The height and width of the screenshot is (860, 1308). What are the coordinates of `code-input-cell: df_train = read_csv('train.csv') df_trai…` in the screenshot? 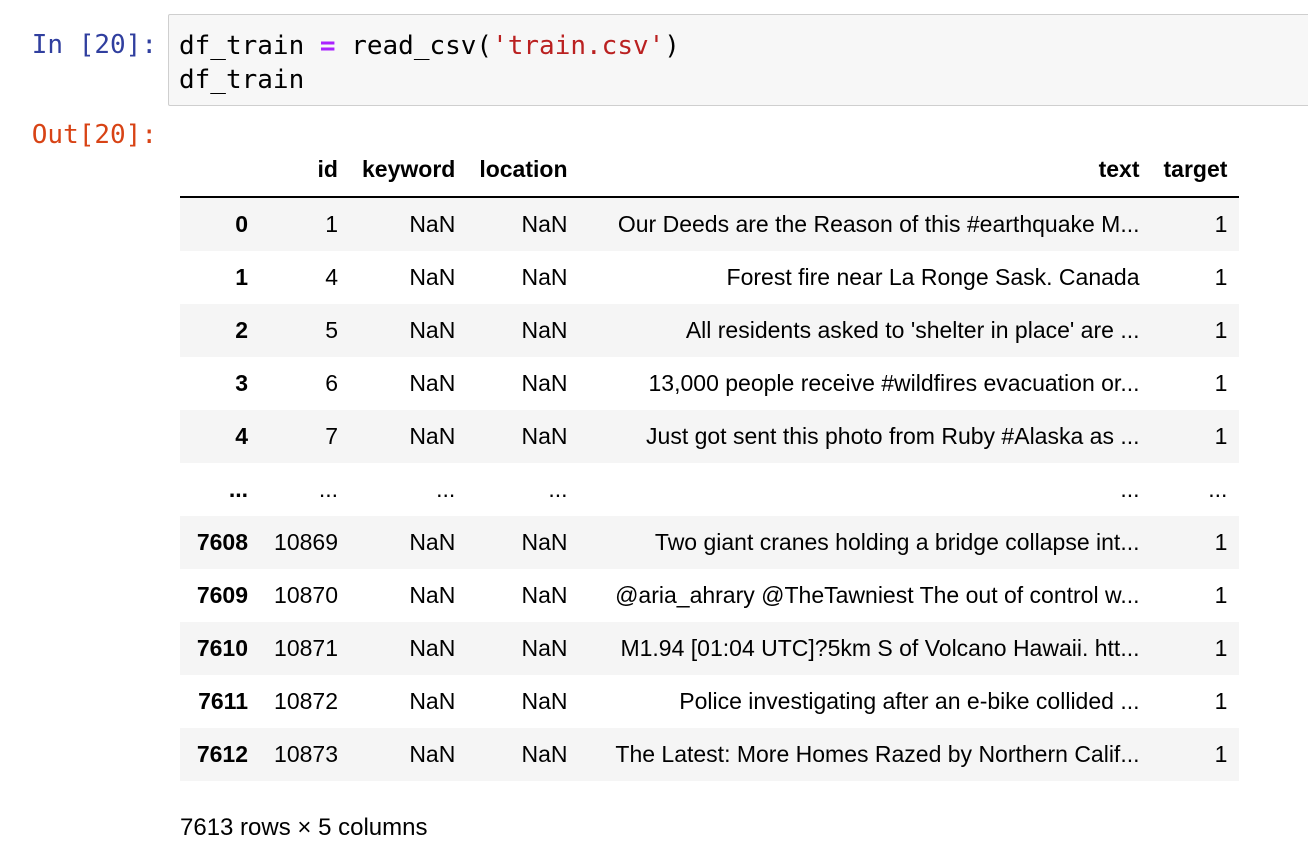 It's located at (738, 60).